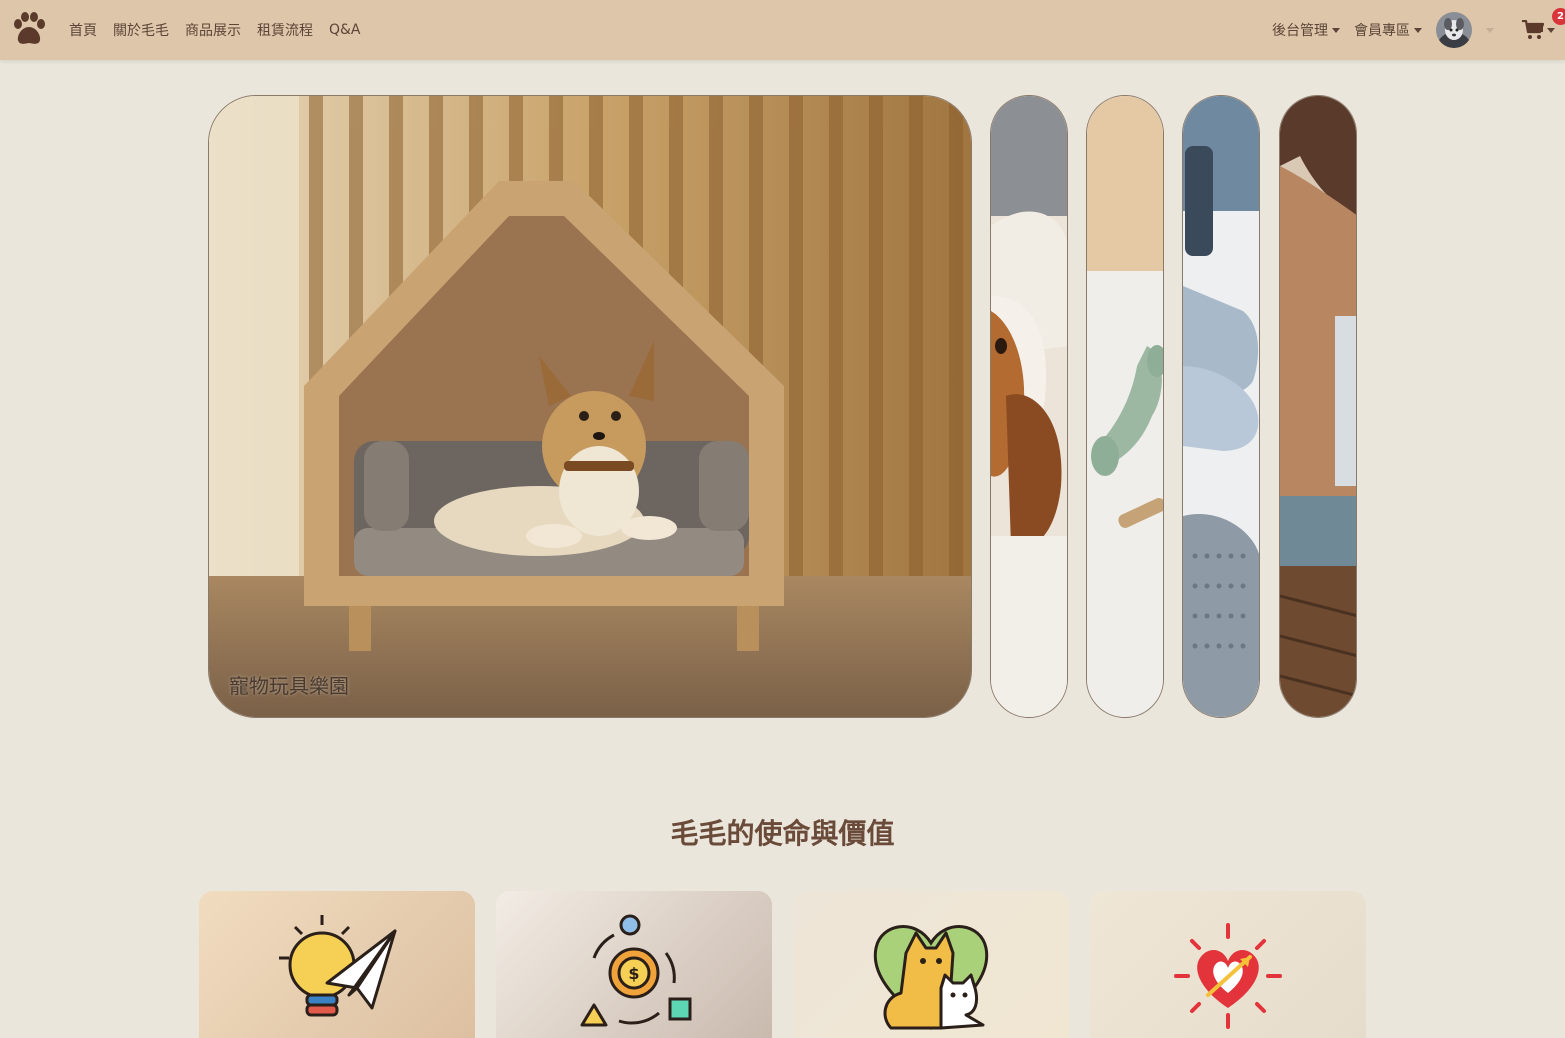  I want to click on carousel-slide-beagle, so click(1029, 406).